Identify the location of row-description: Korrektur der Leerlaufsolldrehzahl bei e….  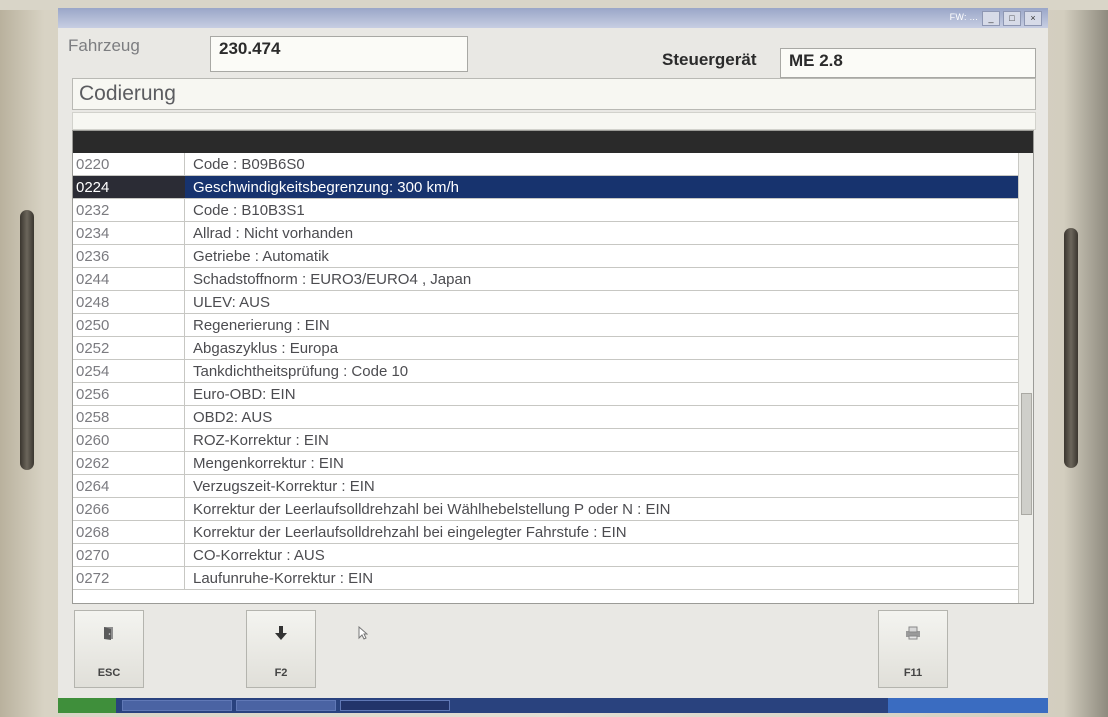
(410, 532).